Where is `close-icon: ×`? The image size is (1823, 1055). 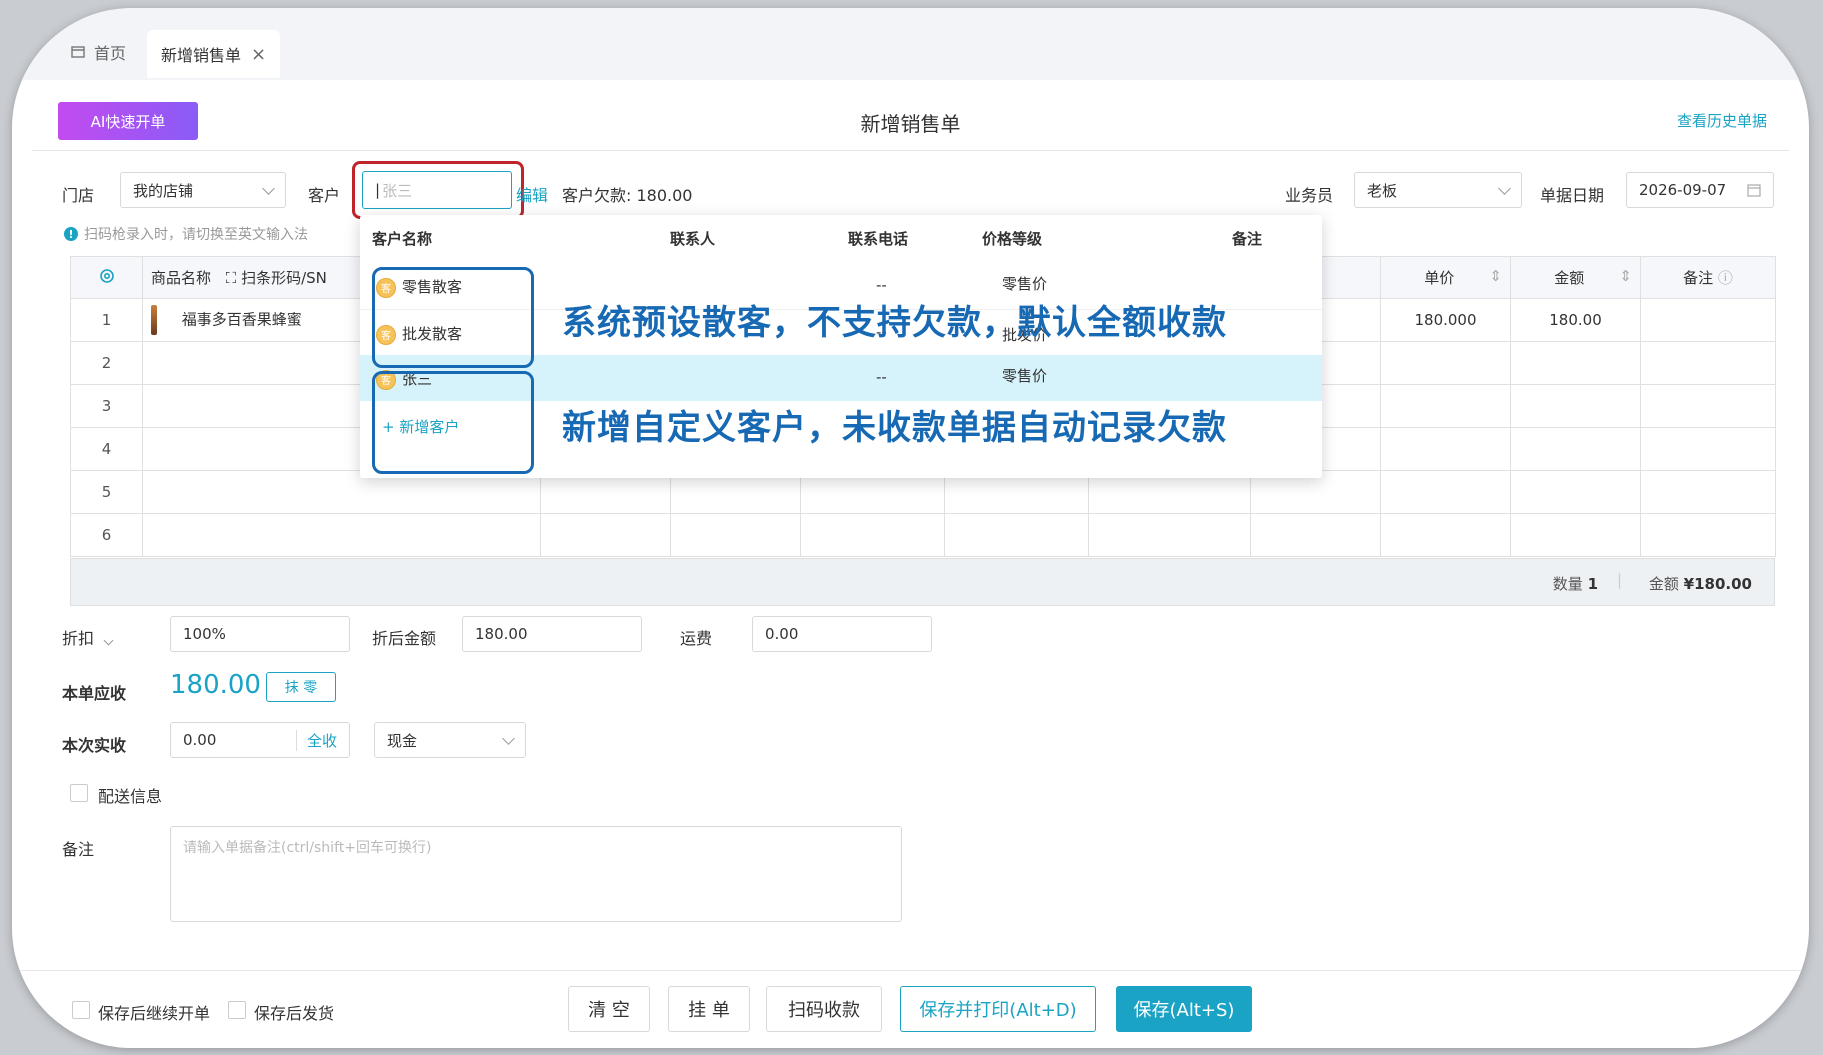 close-icon: × is located at coordinates (258, 54).